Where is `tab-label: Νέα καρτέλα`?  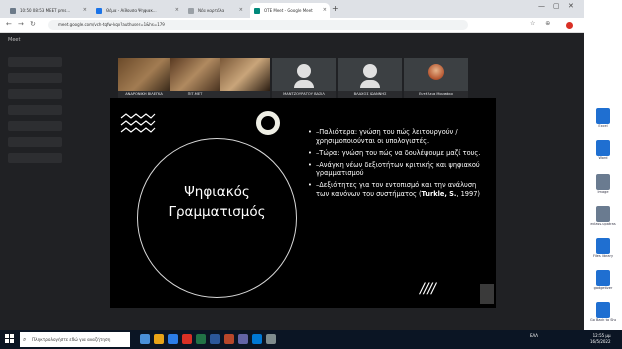
tab-label: Νέα καρτέλα is located at coordinates (211, 10).